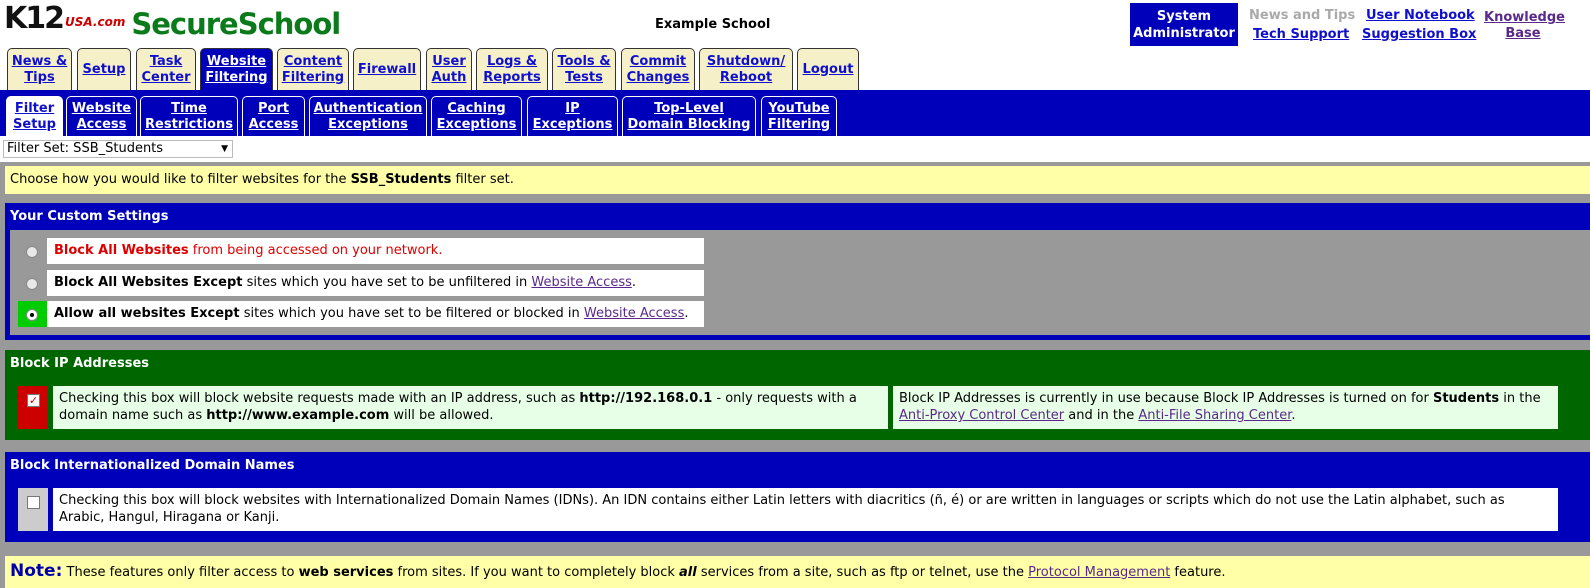 The height and width of the screenshot is (588, 1590). Describe the element at coordinates (799, 116) in the screenshot. I see `subtab-youtube-filtering: YouTube Filtering` at that location.